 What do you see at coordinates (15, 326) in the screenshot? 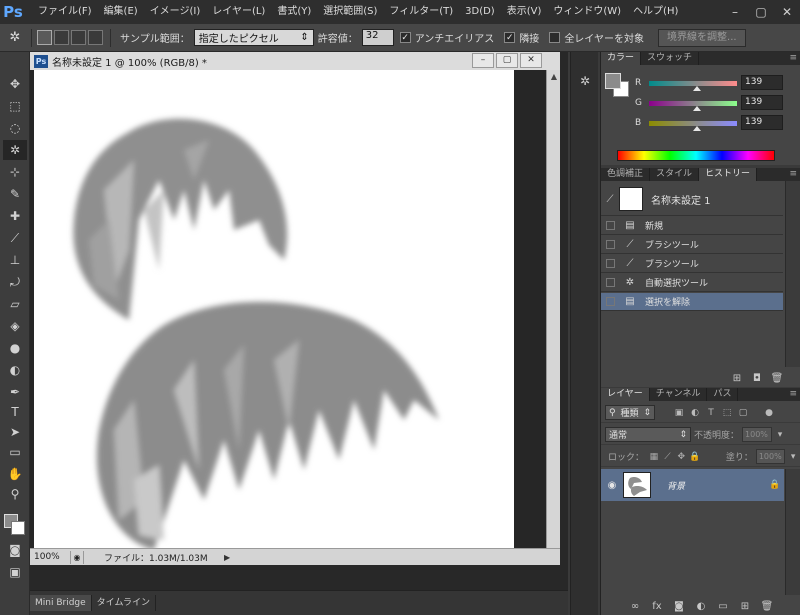
I see `paint-bucket-tool-icon: ◈` at bounding box center [15, 326].